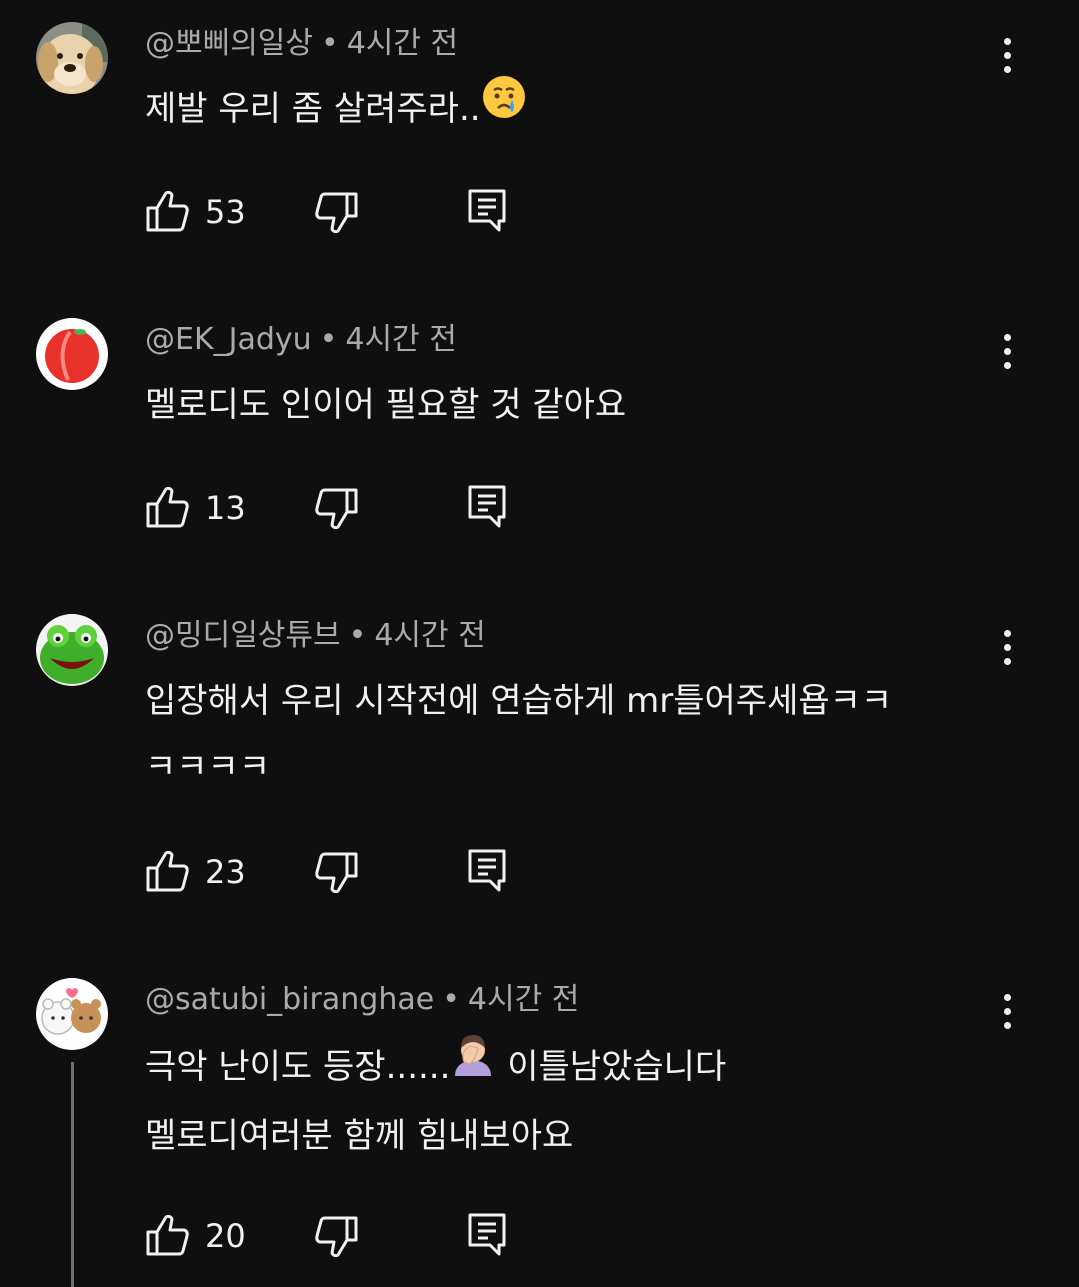  I want to click on bears-avatar-icon, so click(72, 1014).